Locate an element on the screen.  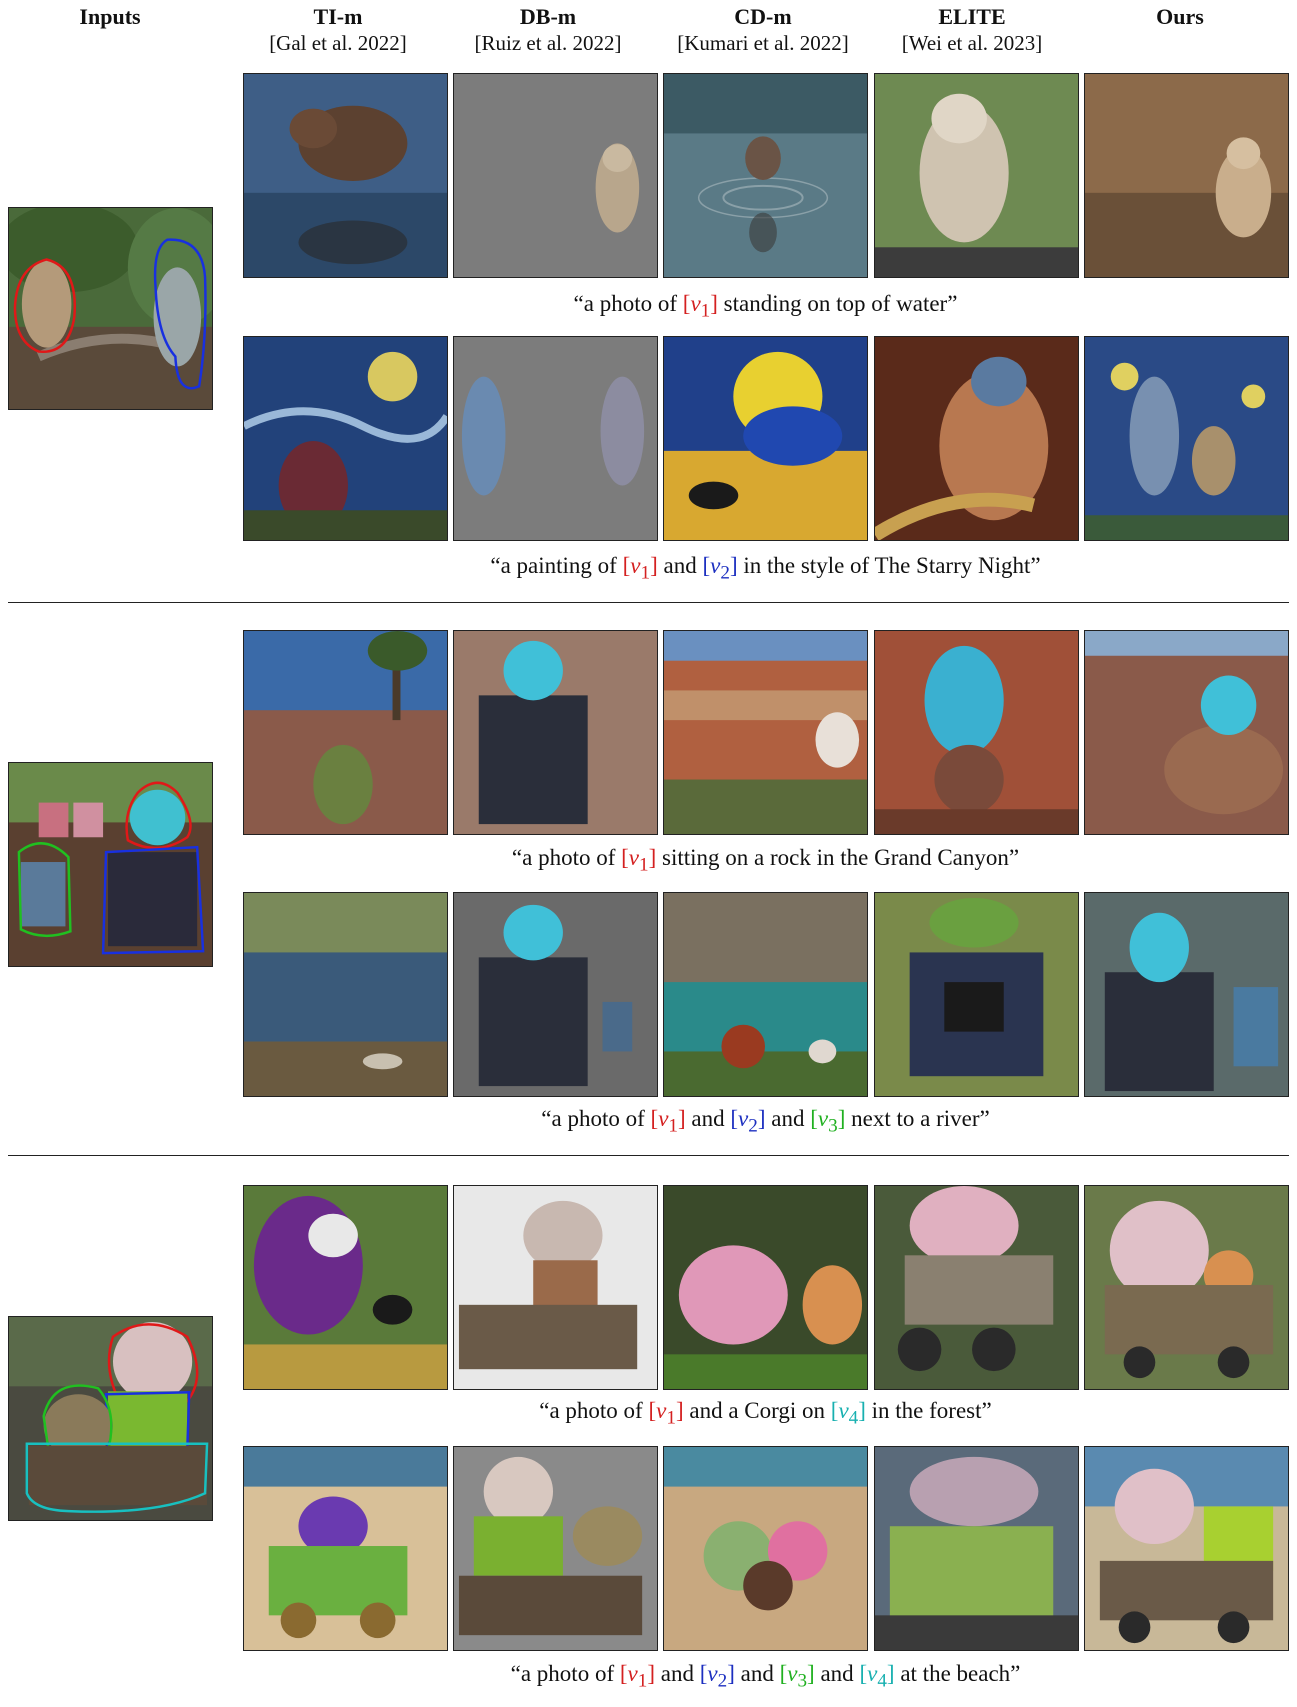
result-db-m-river is located at coordinates (555, 994).